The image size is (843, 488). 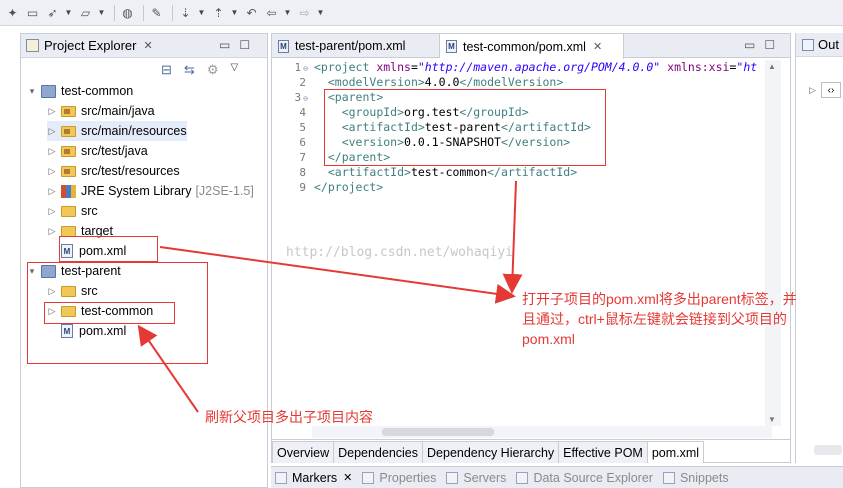 What do you see at coordinates (337, 275) in the screenshot?
I see `arrow-pom-to-note` at bounding box center [337, 275].